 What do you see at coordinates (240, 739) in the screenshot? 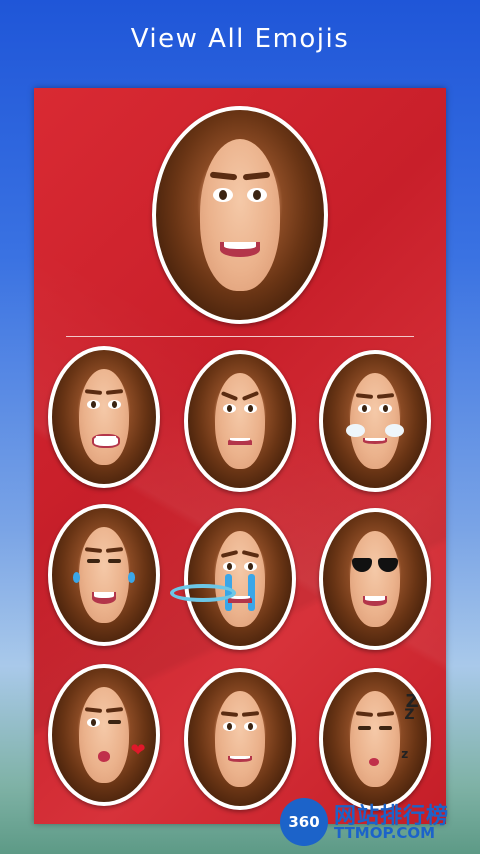
I see `emoji-angel-halo` at bounding box center [240, 739].